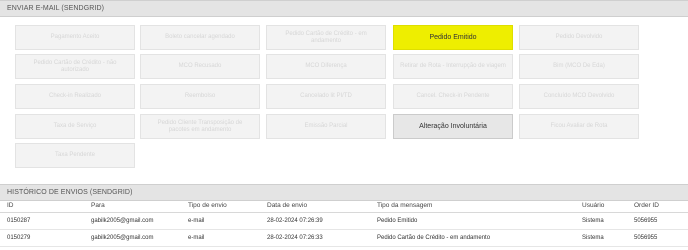 This screenshot has height=250, width=688. What do you see at coordinates (472, 238) in the screenshot?
I see `cell-tipo-mensagem: Pedido Cartão de Crédito - em andamento` at bounding box center [472, 238].